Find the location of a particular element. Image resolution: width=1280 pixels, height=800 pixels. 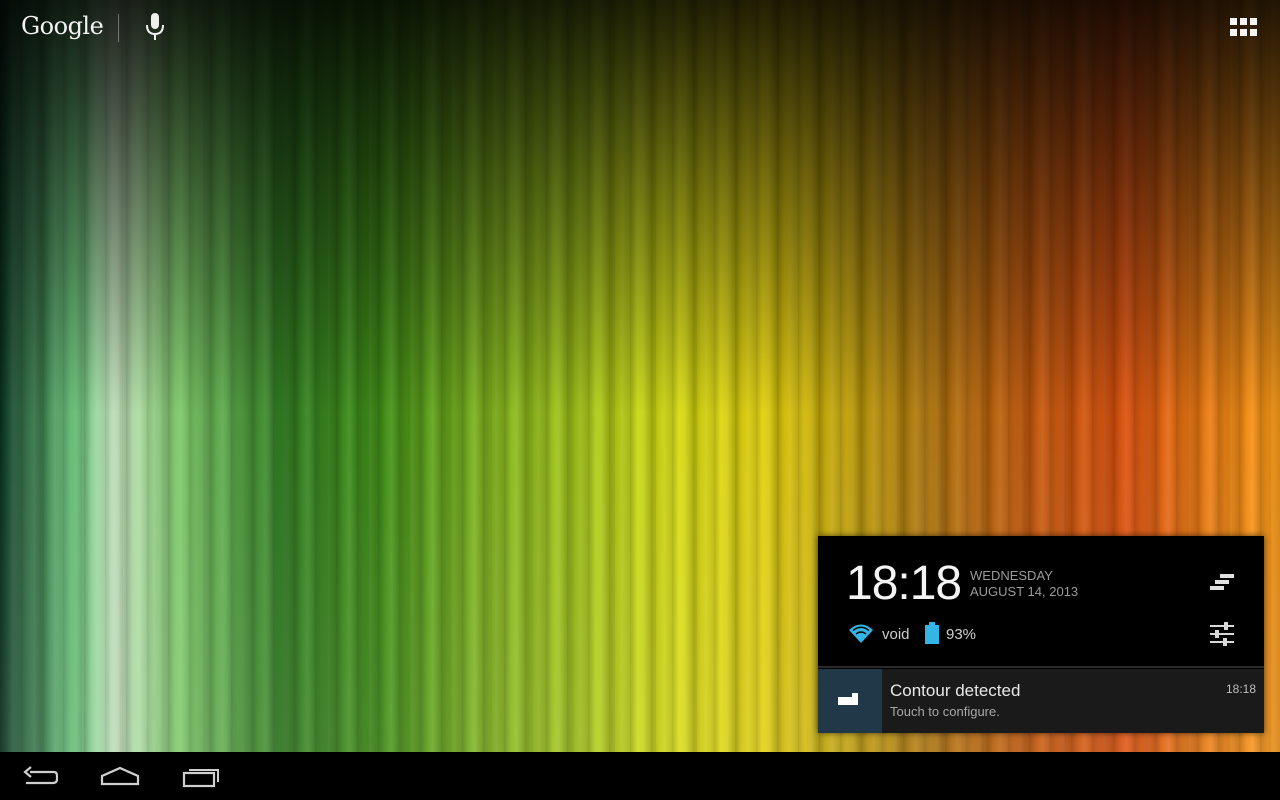

contour-app-icon is located at coordinates (848, 699).